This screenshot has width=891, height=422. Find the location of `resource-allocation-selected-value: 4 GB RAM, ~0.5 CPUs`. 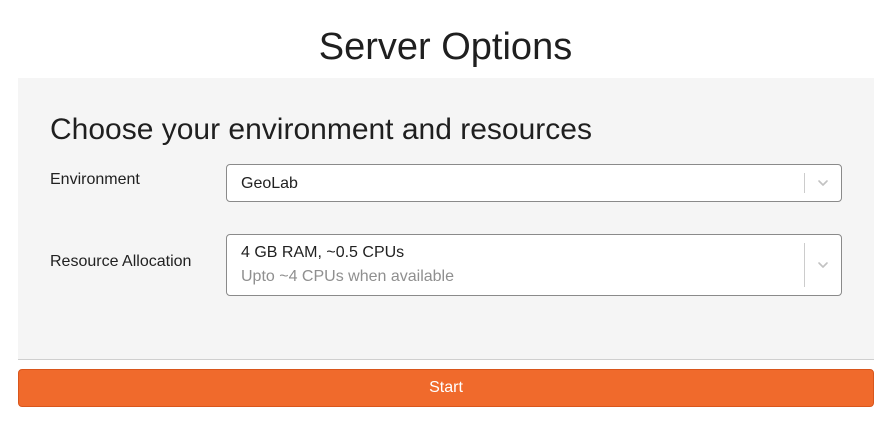

resource-allocation-selected-value: 4 GB RAM, ~0.5 CPUs is located at coordinates (323, 252).